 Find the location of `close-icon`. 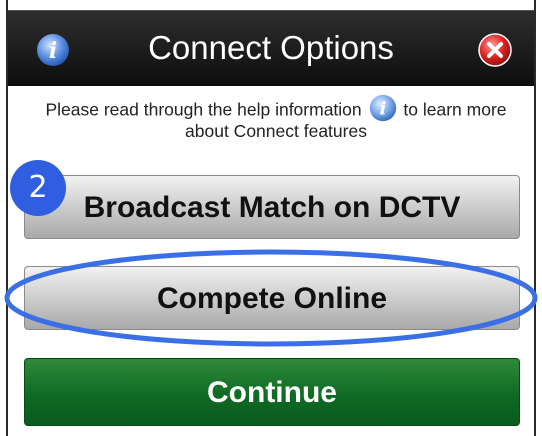

close-icon is located at coordinates (495, 50).